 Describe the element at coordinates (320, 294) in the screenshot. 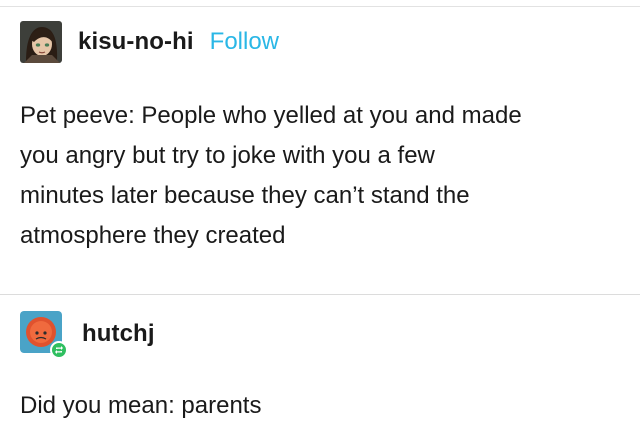

I see `reply-divider` at that location.